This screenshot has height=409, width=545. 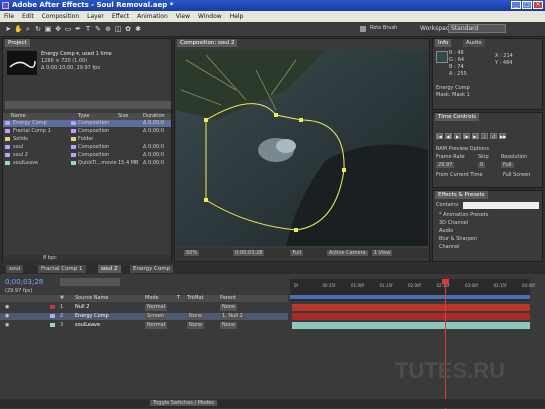 What do you see at coordinates (507, 165) in the screenshot?
I see `resolution-select: Full` at bounding box center [507, 165].